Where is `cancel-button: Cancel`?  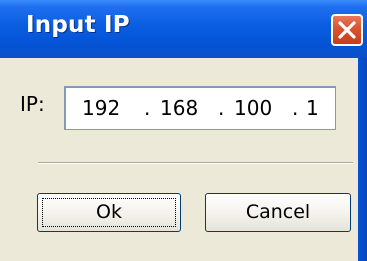
cancel-button: Cancel is located at coordinates (278, 212).